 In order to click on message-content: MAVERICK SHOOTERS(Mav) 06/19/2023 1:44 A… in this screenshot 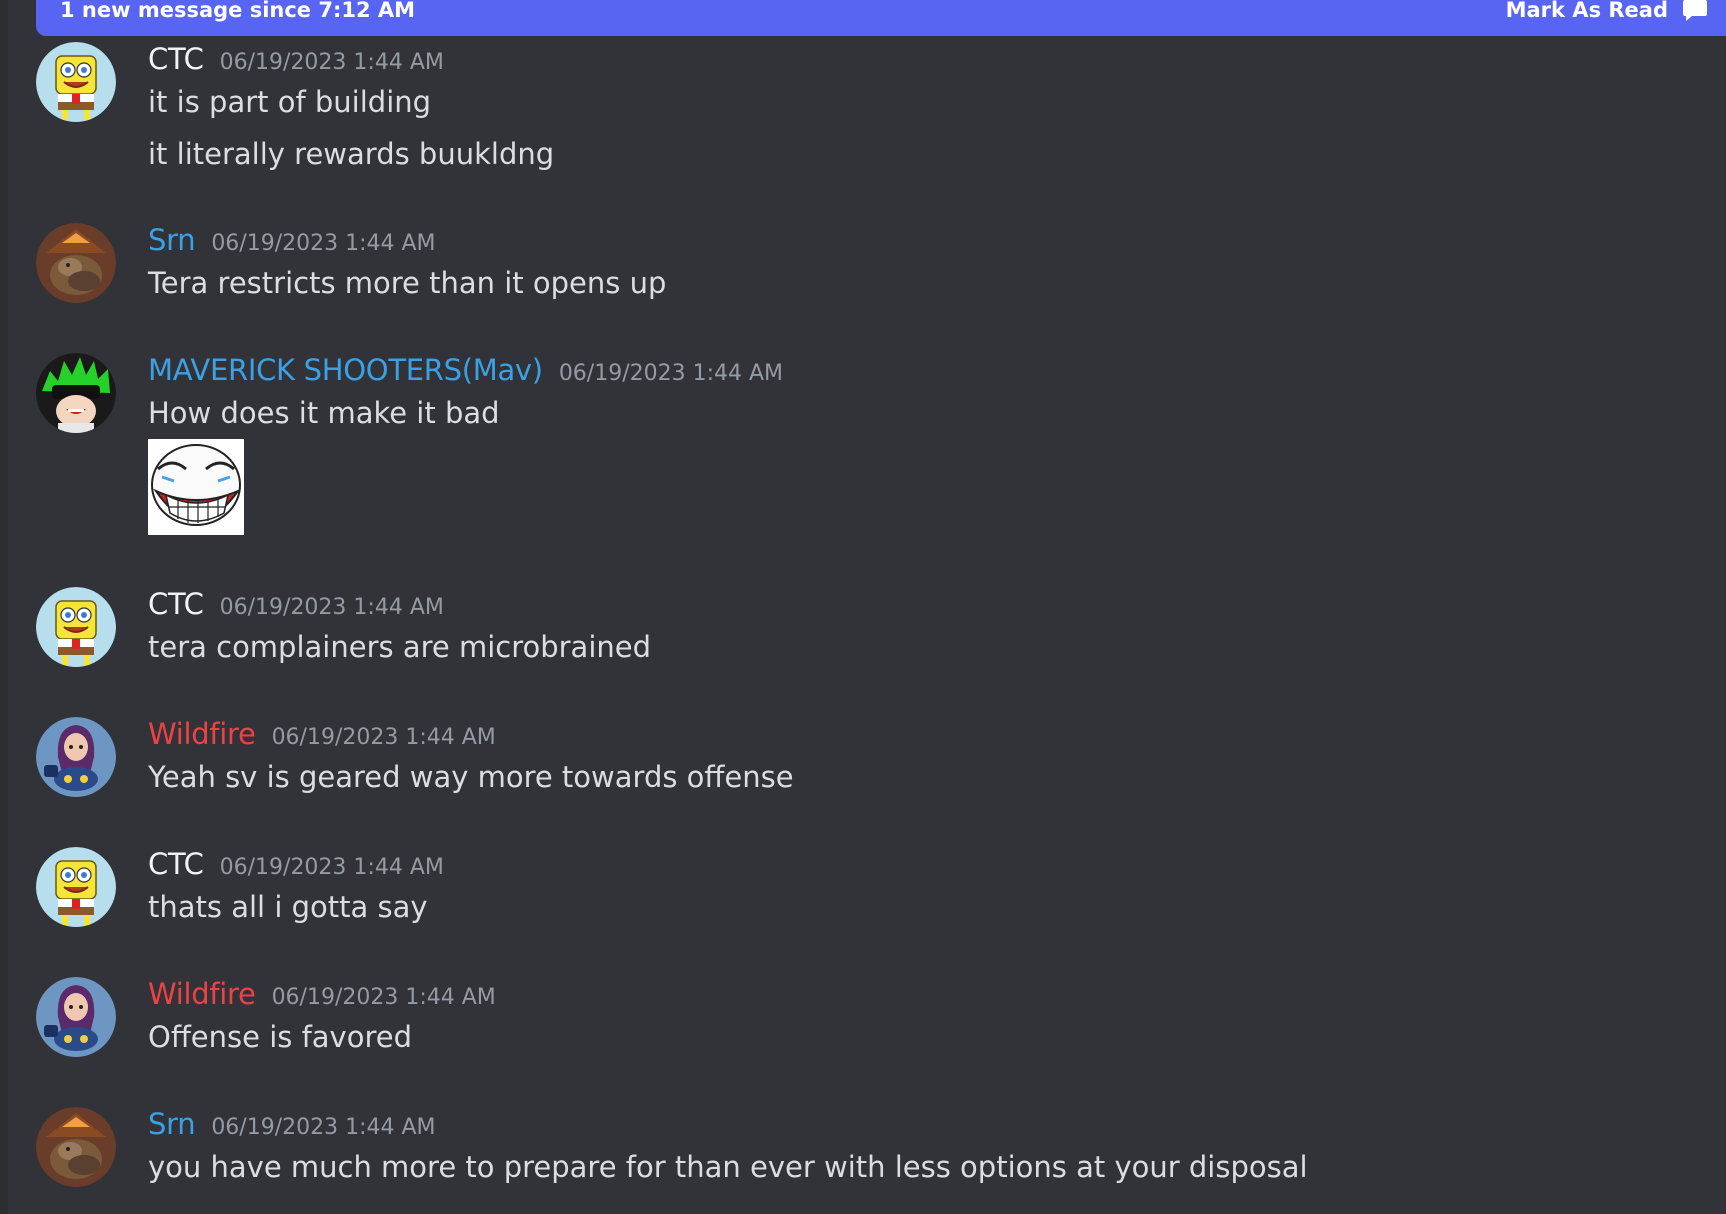, I will do `click(465, 444)`.